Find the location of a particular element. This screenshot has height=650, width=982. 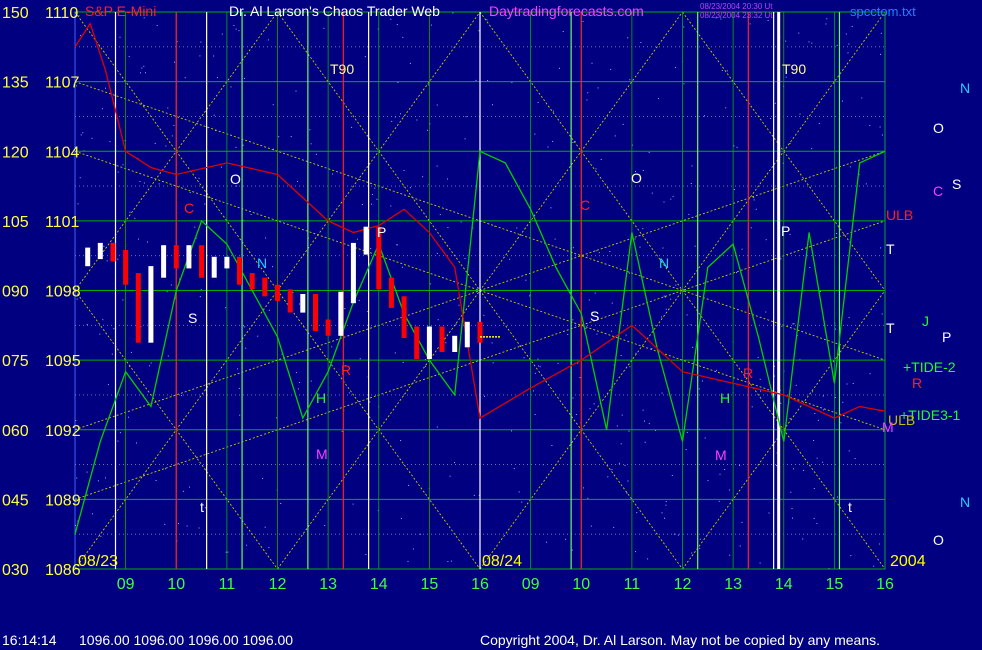

footer-ohlc: 1096.00 1096.00 1096.00 1096.00 is located at coordinates (186, 640).